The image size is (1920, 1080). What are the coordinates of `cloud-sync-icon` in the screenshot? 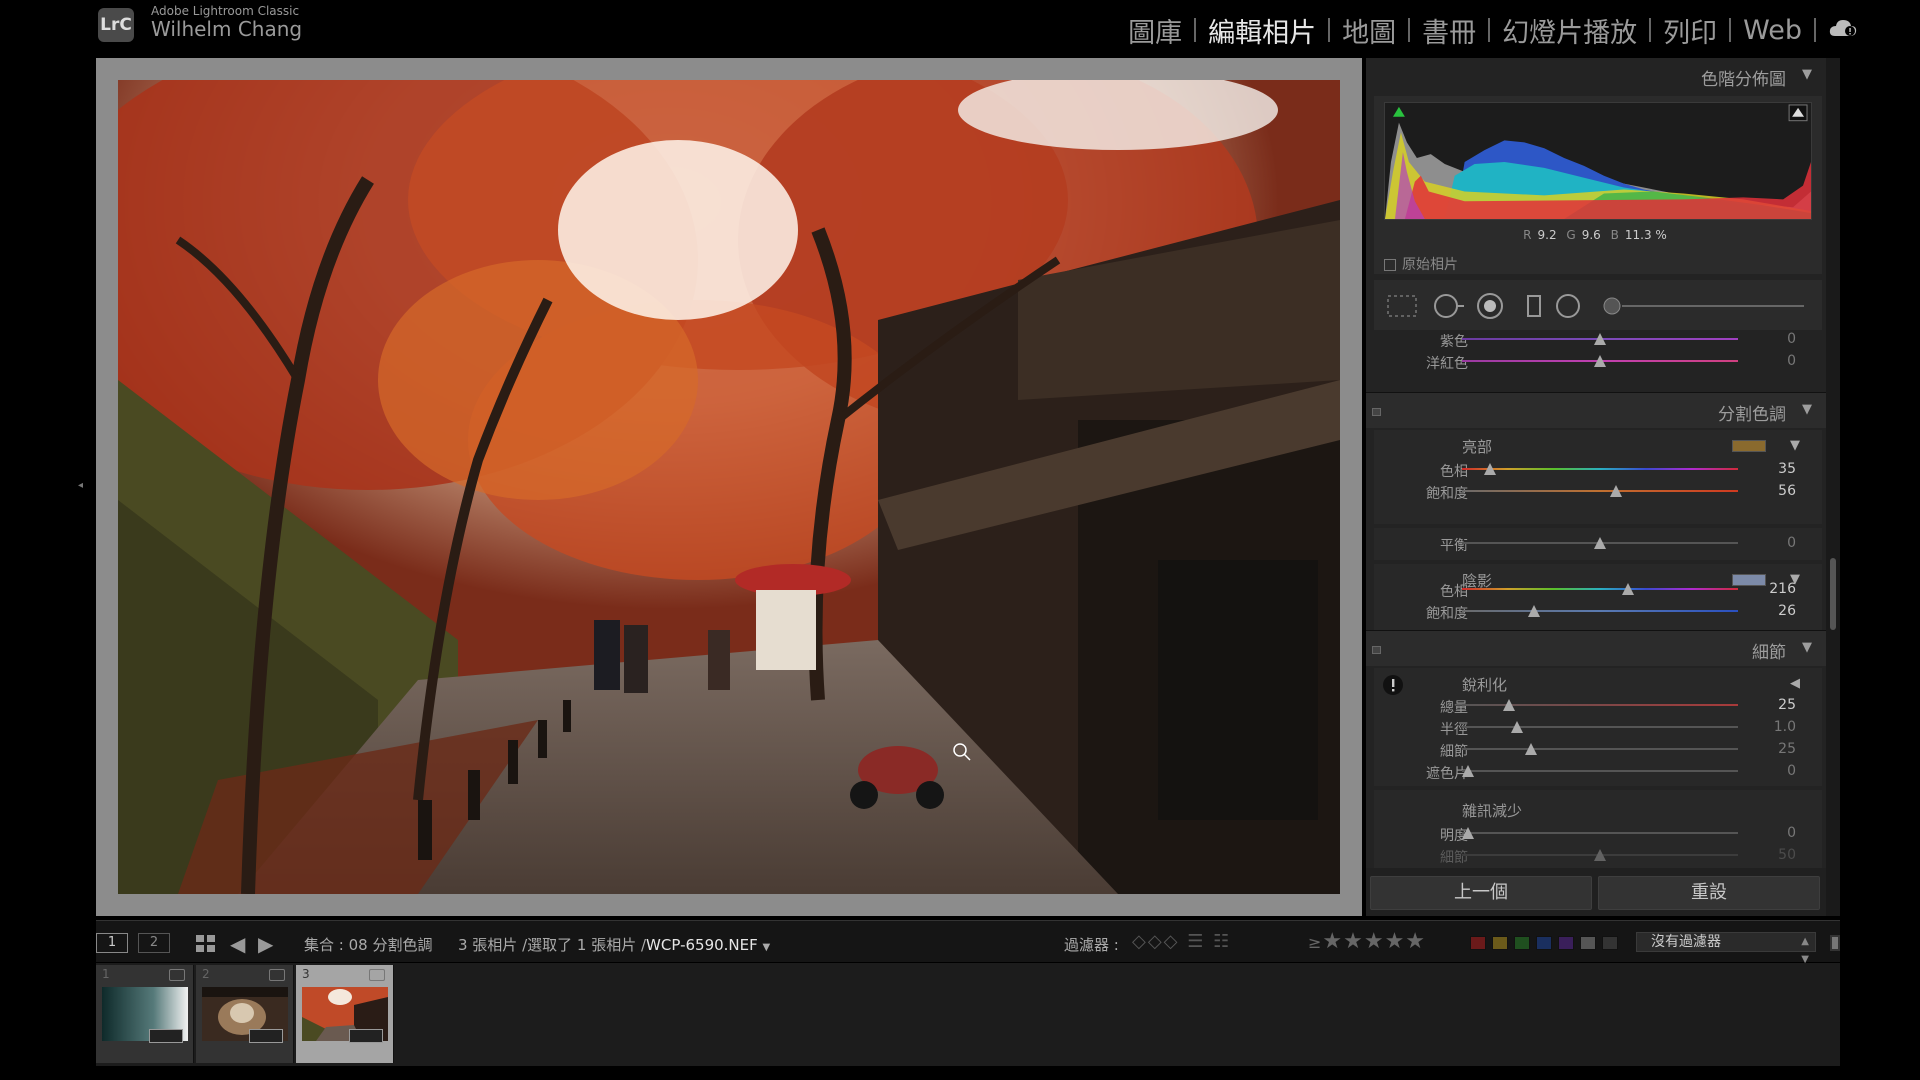 It's located at (1843, 28).